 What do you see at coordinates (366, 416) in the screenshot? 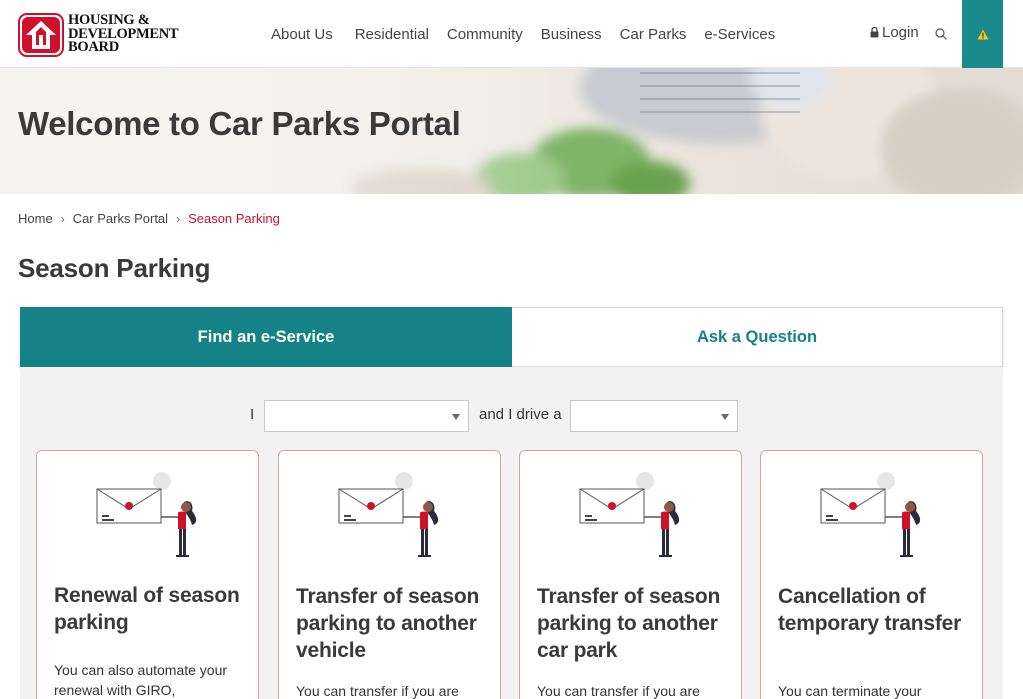
I see `user-type-select` at bounding box center [366, 416].